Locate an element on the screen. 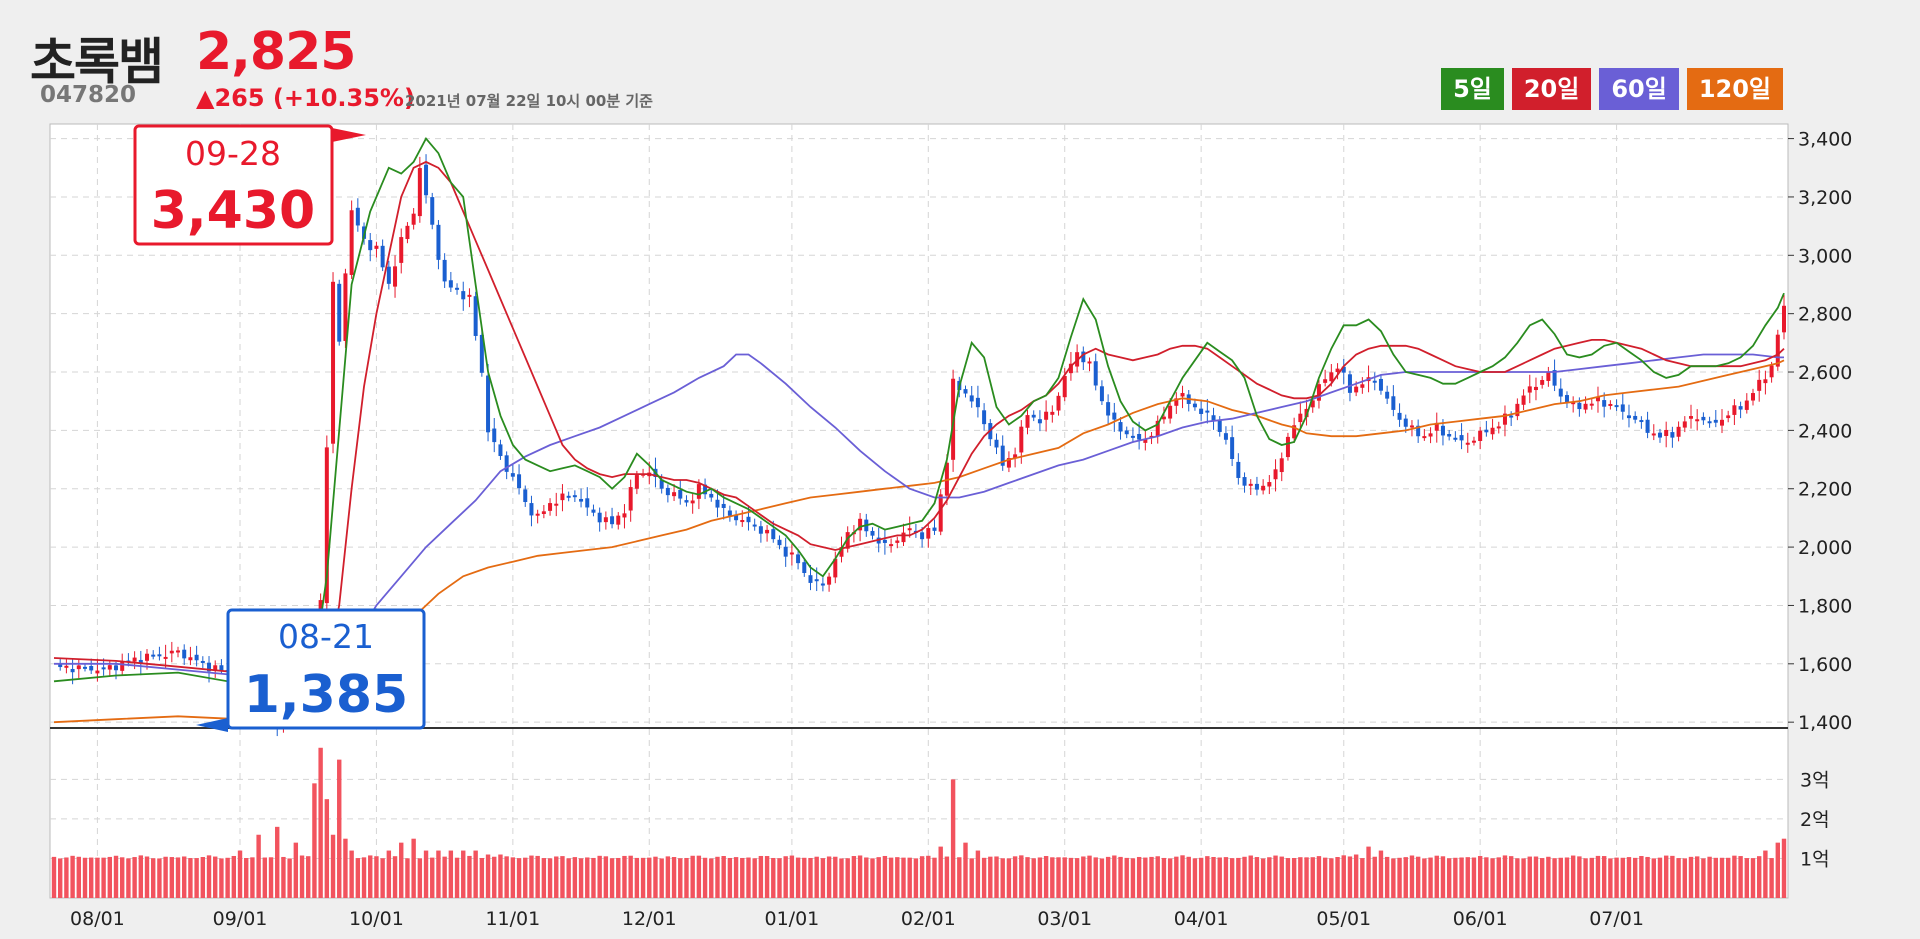  price-tick-label: 2,000 is located at coordinates (1825, 548).